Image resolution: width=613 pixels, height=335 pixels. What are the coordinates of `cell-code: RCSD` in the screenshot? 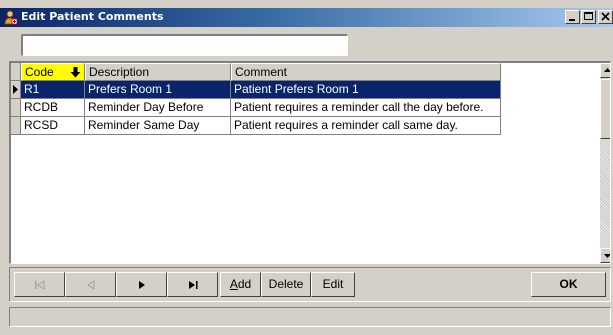 It's located at (53, 126).